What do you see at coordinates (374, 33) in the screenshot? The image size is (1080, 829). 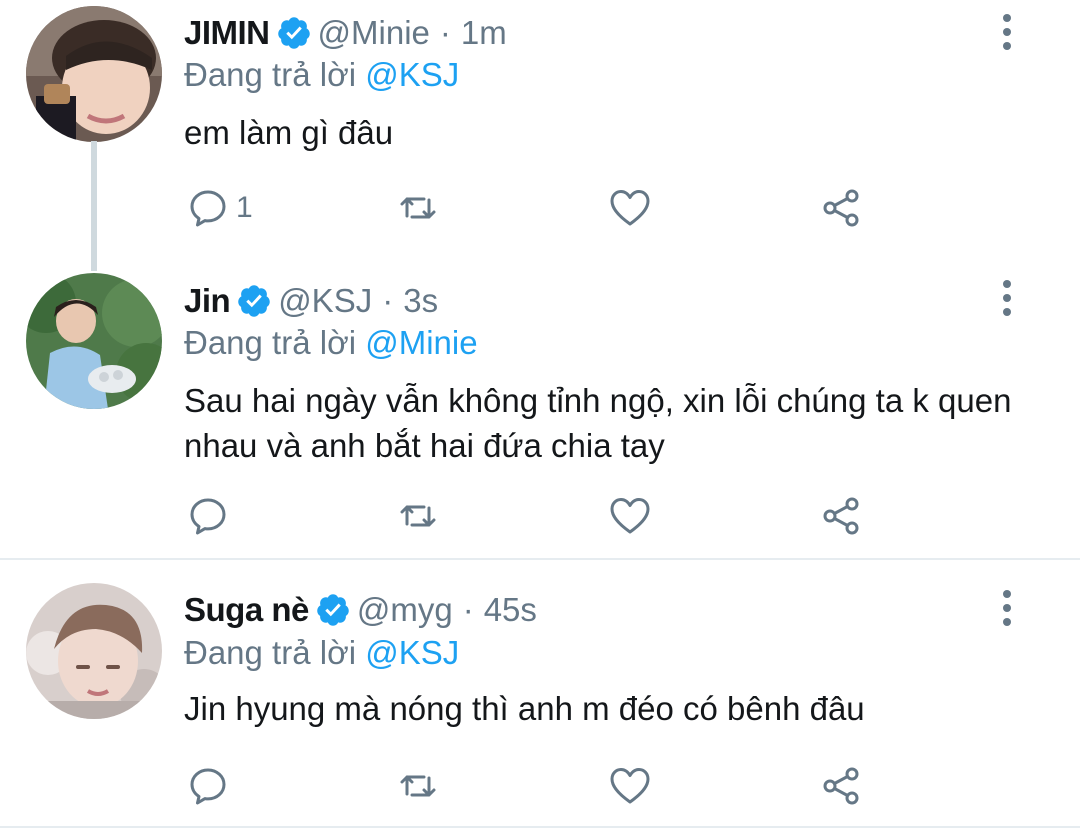 I see `handle: @Minie` at bounding box center [374, 33].